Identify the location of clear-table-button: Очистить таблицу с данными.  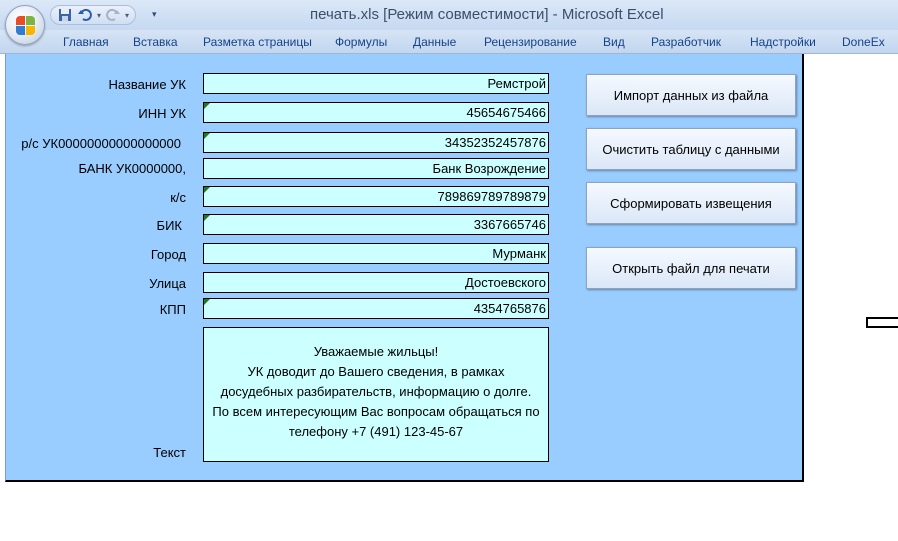
(691, 149).